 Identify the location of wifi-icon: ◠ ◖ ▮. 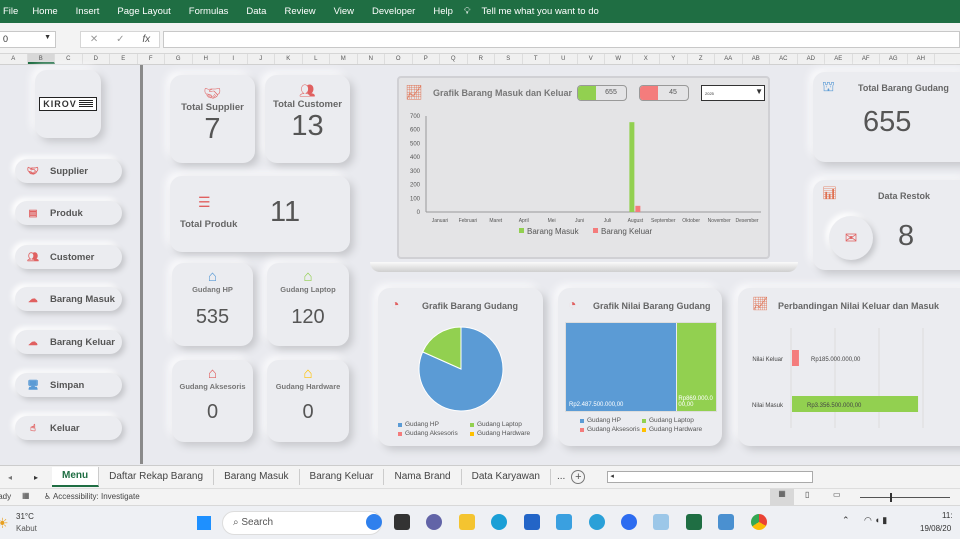
(875, 520).